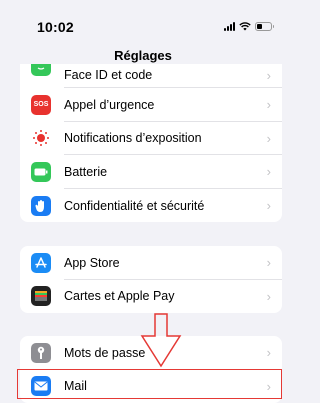  Describe the element at coordinates (161, 340) in the screenshot. I see `annotation-arrow` at that location.